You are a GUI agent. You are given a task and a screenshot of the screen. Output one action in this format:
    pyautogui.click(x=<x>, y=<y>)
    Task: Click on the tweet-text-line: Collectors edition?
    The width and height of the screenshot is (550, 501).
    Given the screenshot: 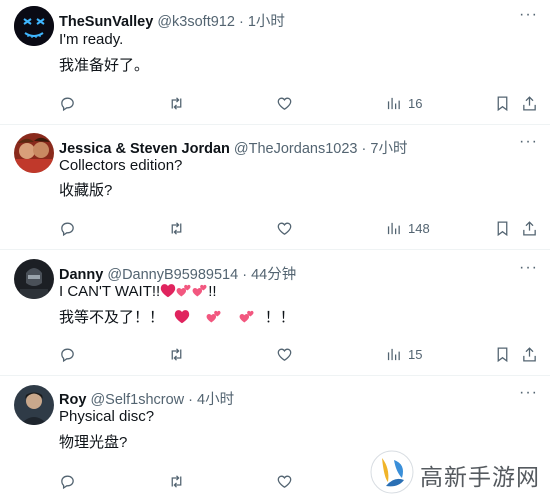 What is the action you would take?
    pyautogui.click(x=121, y=165)
    